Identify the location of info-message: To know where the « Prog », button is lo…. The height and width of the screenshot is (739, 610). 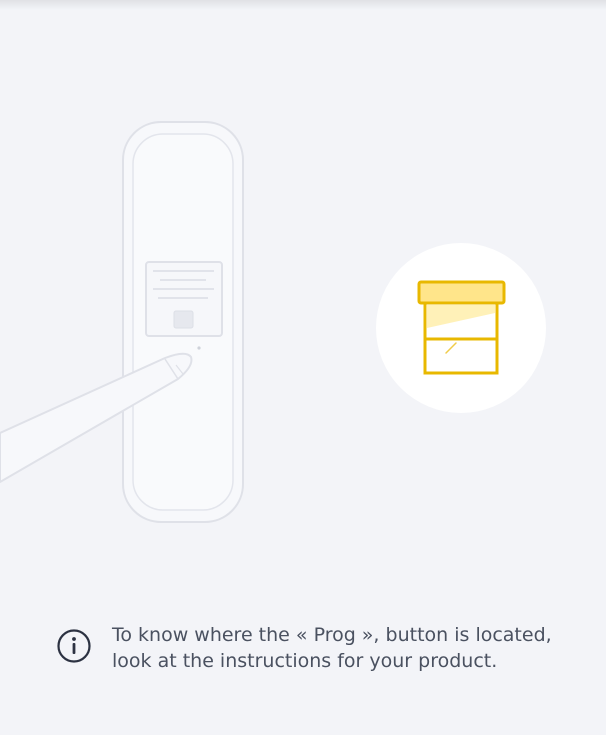
(316, 648).